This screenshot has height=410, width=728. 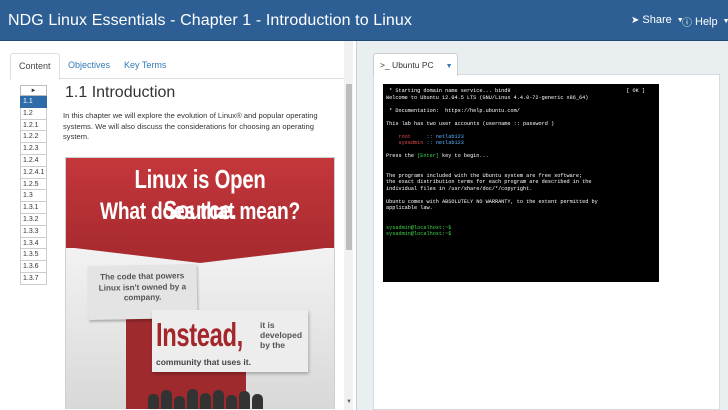 I want to click on share-button: ➤ Share ▼, so click(x=657, y=20).